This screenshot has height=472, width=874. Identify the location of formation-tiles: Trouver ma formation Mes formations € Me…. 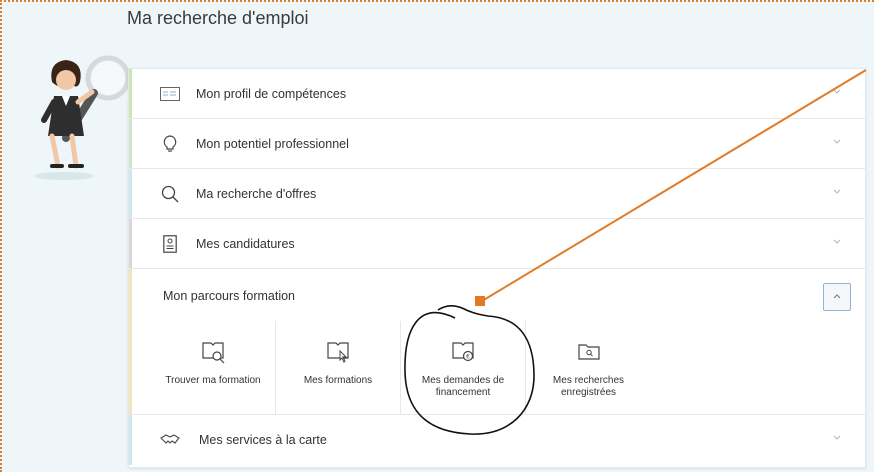
(401, 368).